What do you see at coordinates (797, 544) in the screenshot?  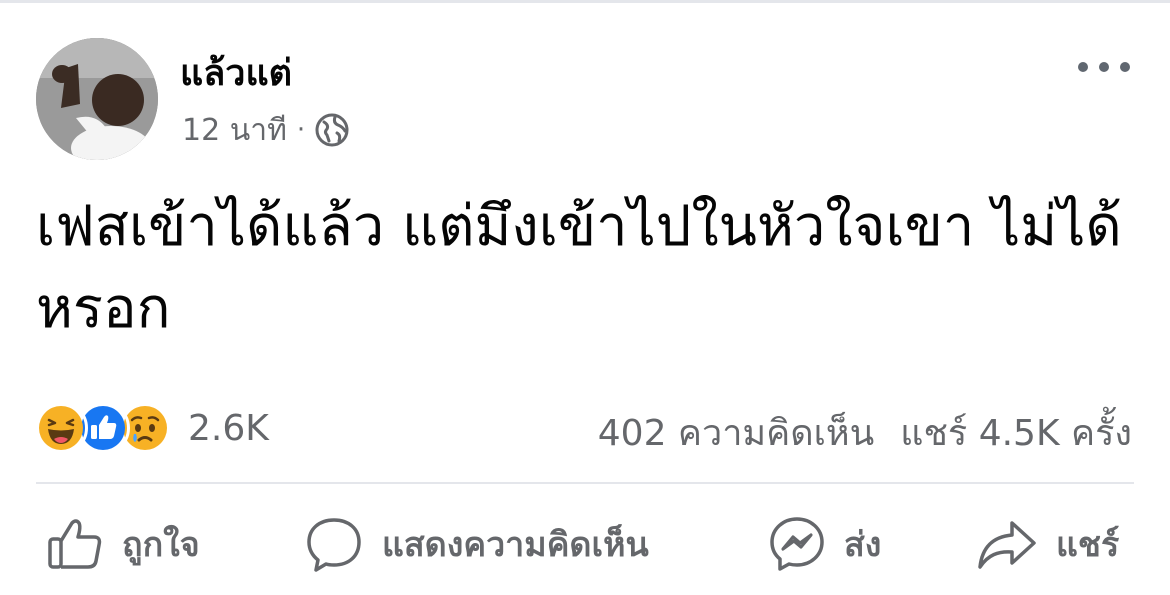 I see `messenger-icon` at bounding box center [797, 544].